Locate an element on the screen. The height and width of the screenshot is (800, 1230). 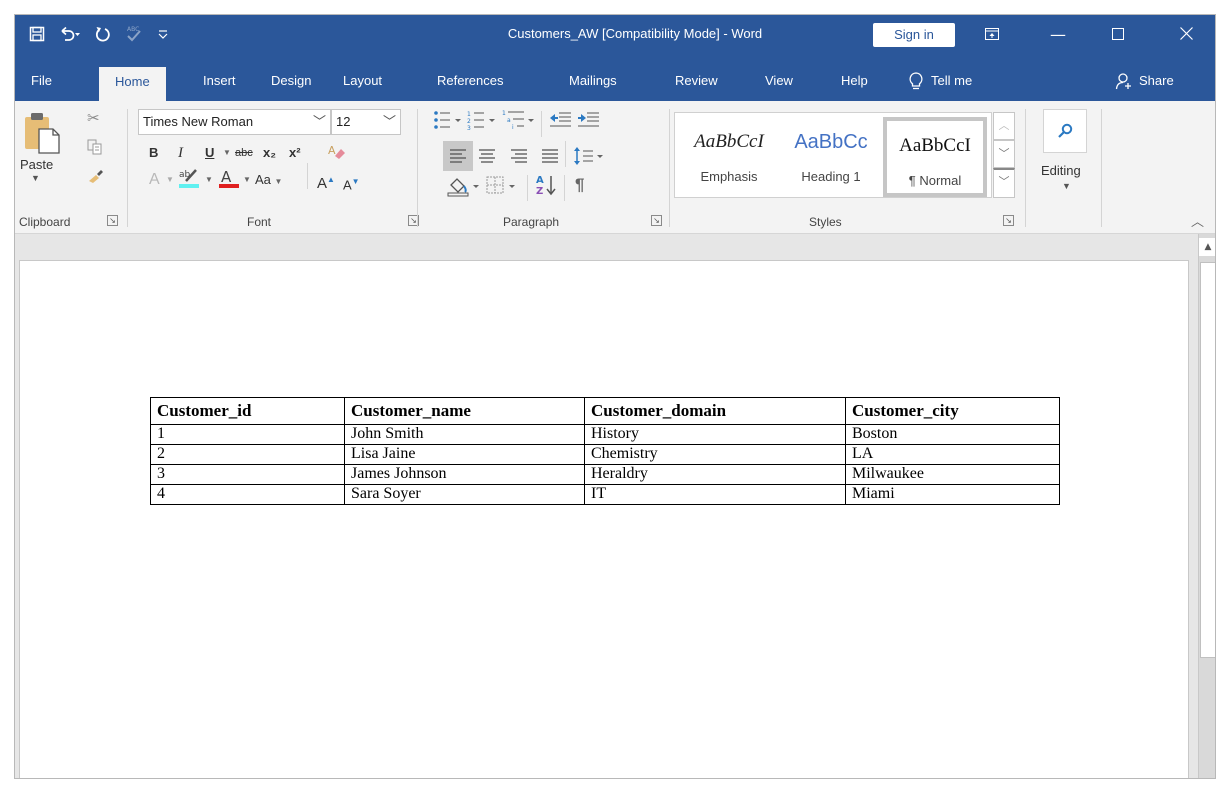
maximize-button is located at coordinates (1118, 34).